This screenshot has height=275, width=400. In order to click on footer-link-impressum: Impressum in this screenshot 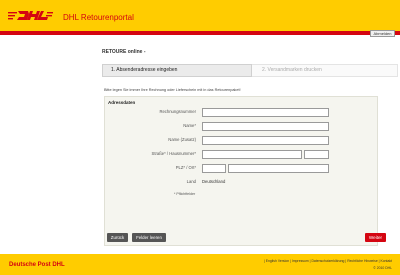, I will do `click(300, 261)`.